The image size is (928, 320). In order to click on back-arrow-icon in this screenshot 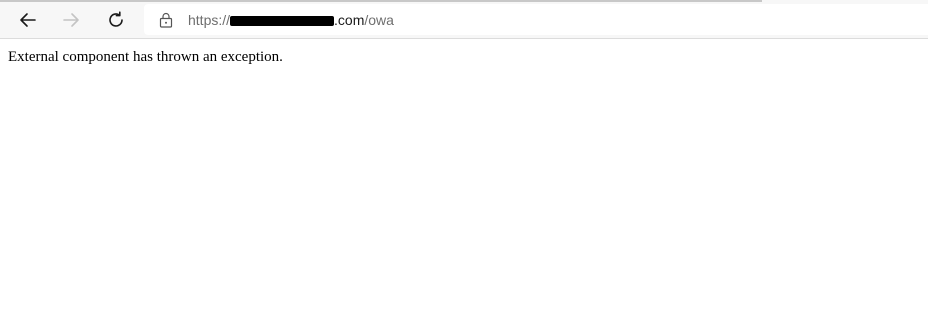, I will do `click(28, 20)`.